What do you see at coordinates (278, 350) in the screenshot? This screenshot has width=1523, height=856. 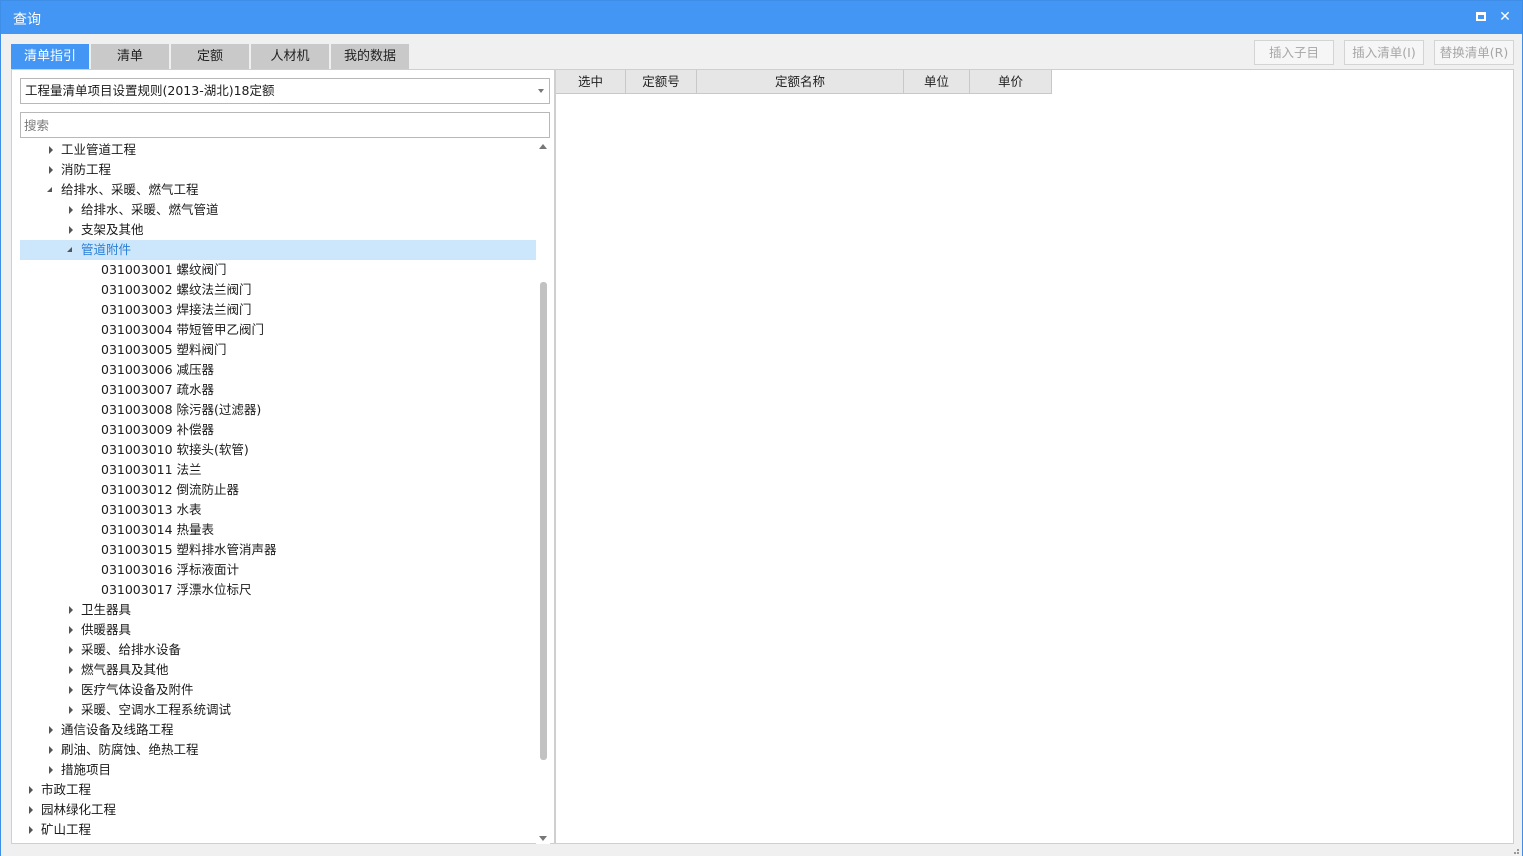 I see `tree-leaf-item: 031003005 塑料阀门` at bounding box center [278, 350].